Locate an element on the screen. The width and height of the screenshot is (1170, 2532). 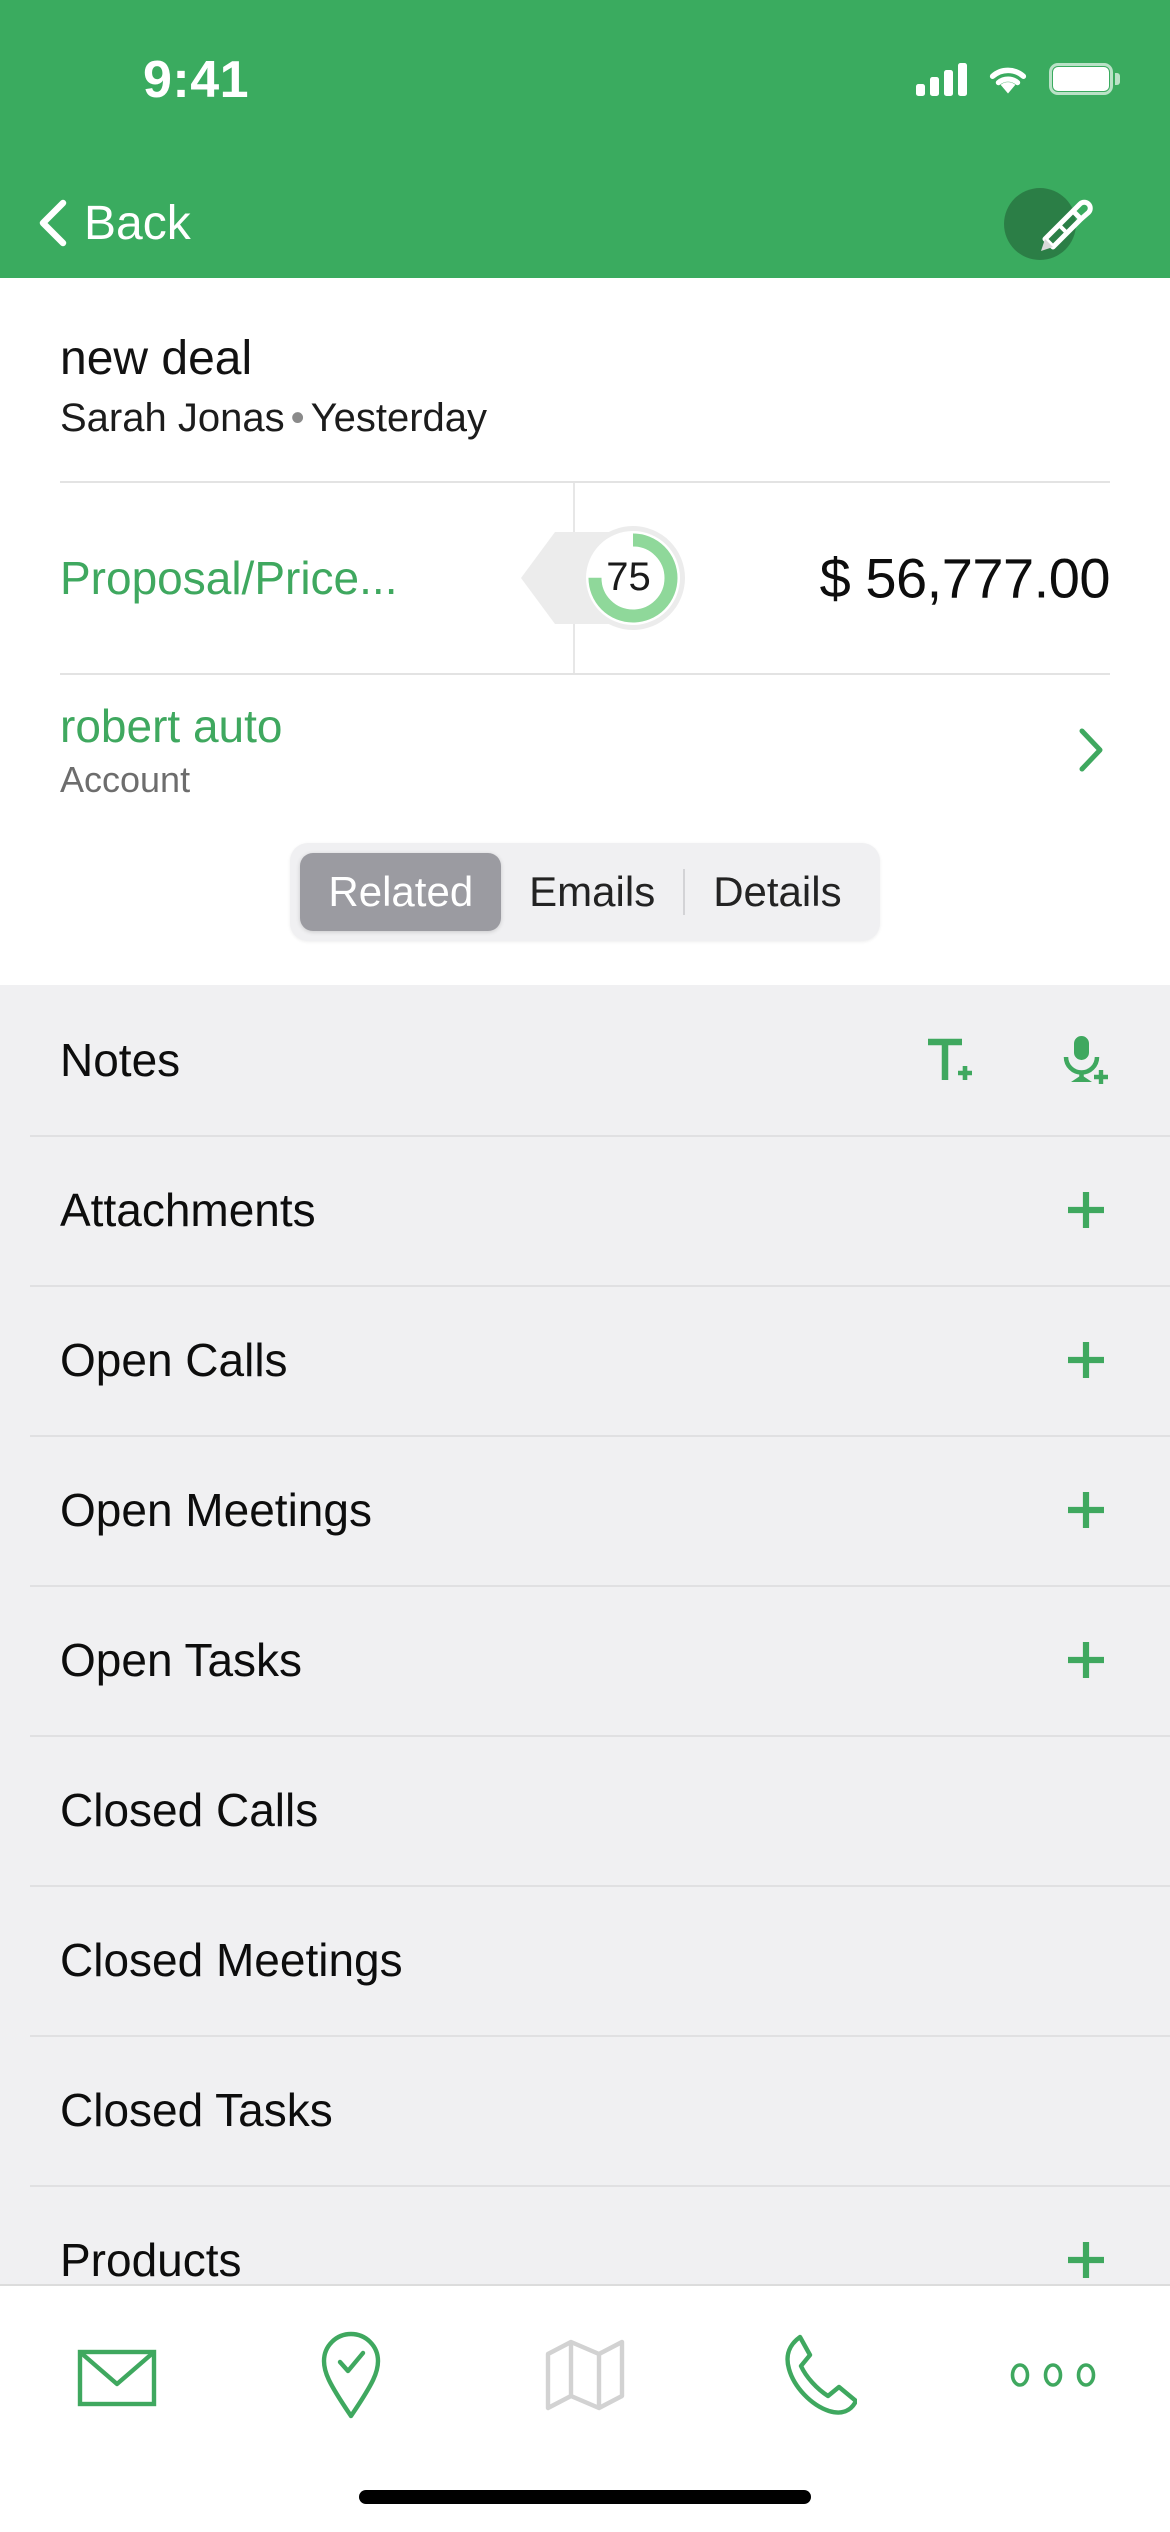
record-header: new deal Sarah Jonas • Yesterday is located at coordinates (585, 359).